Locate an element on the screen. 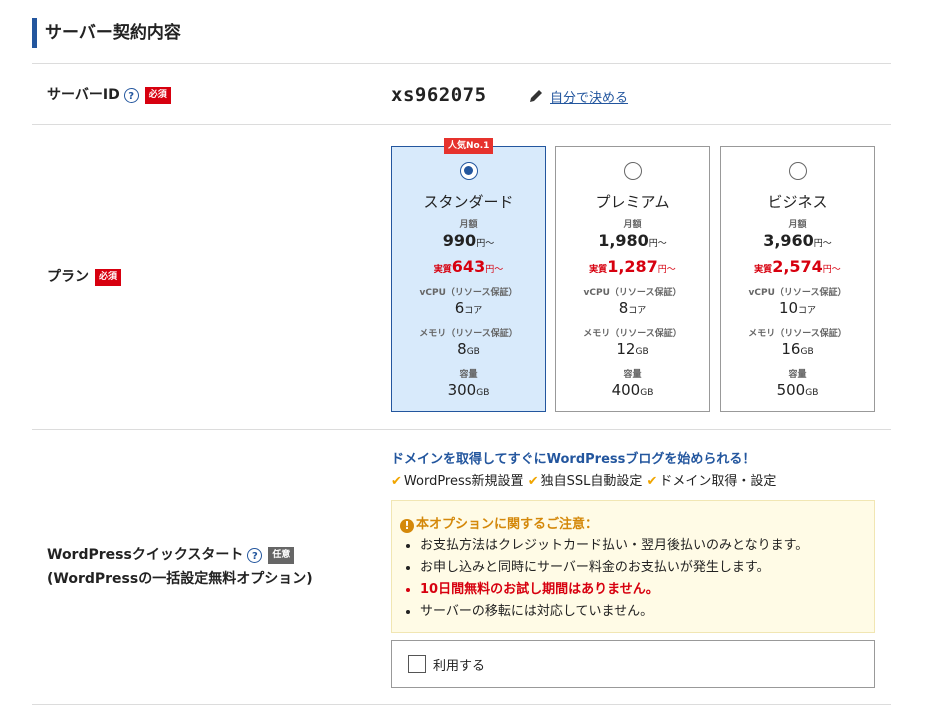 This screenshot has width=925, height=709. radio-selected-dot is located at coordinates (468, 170).